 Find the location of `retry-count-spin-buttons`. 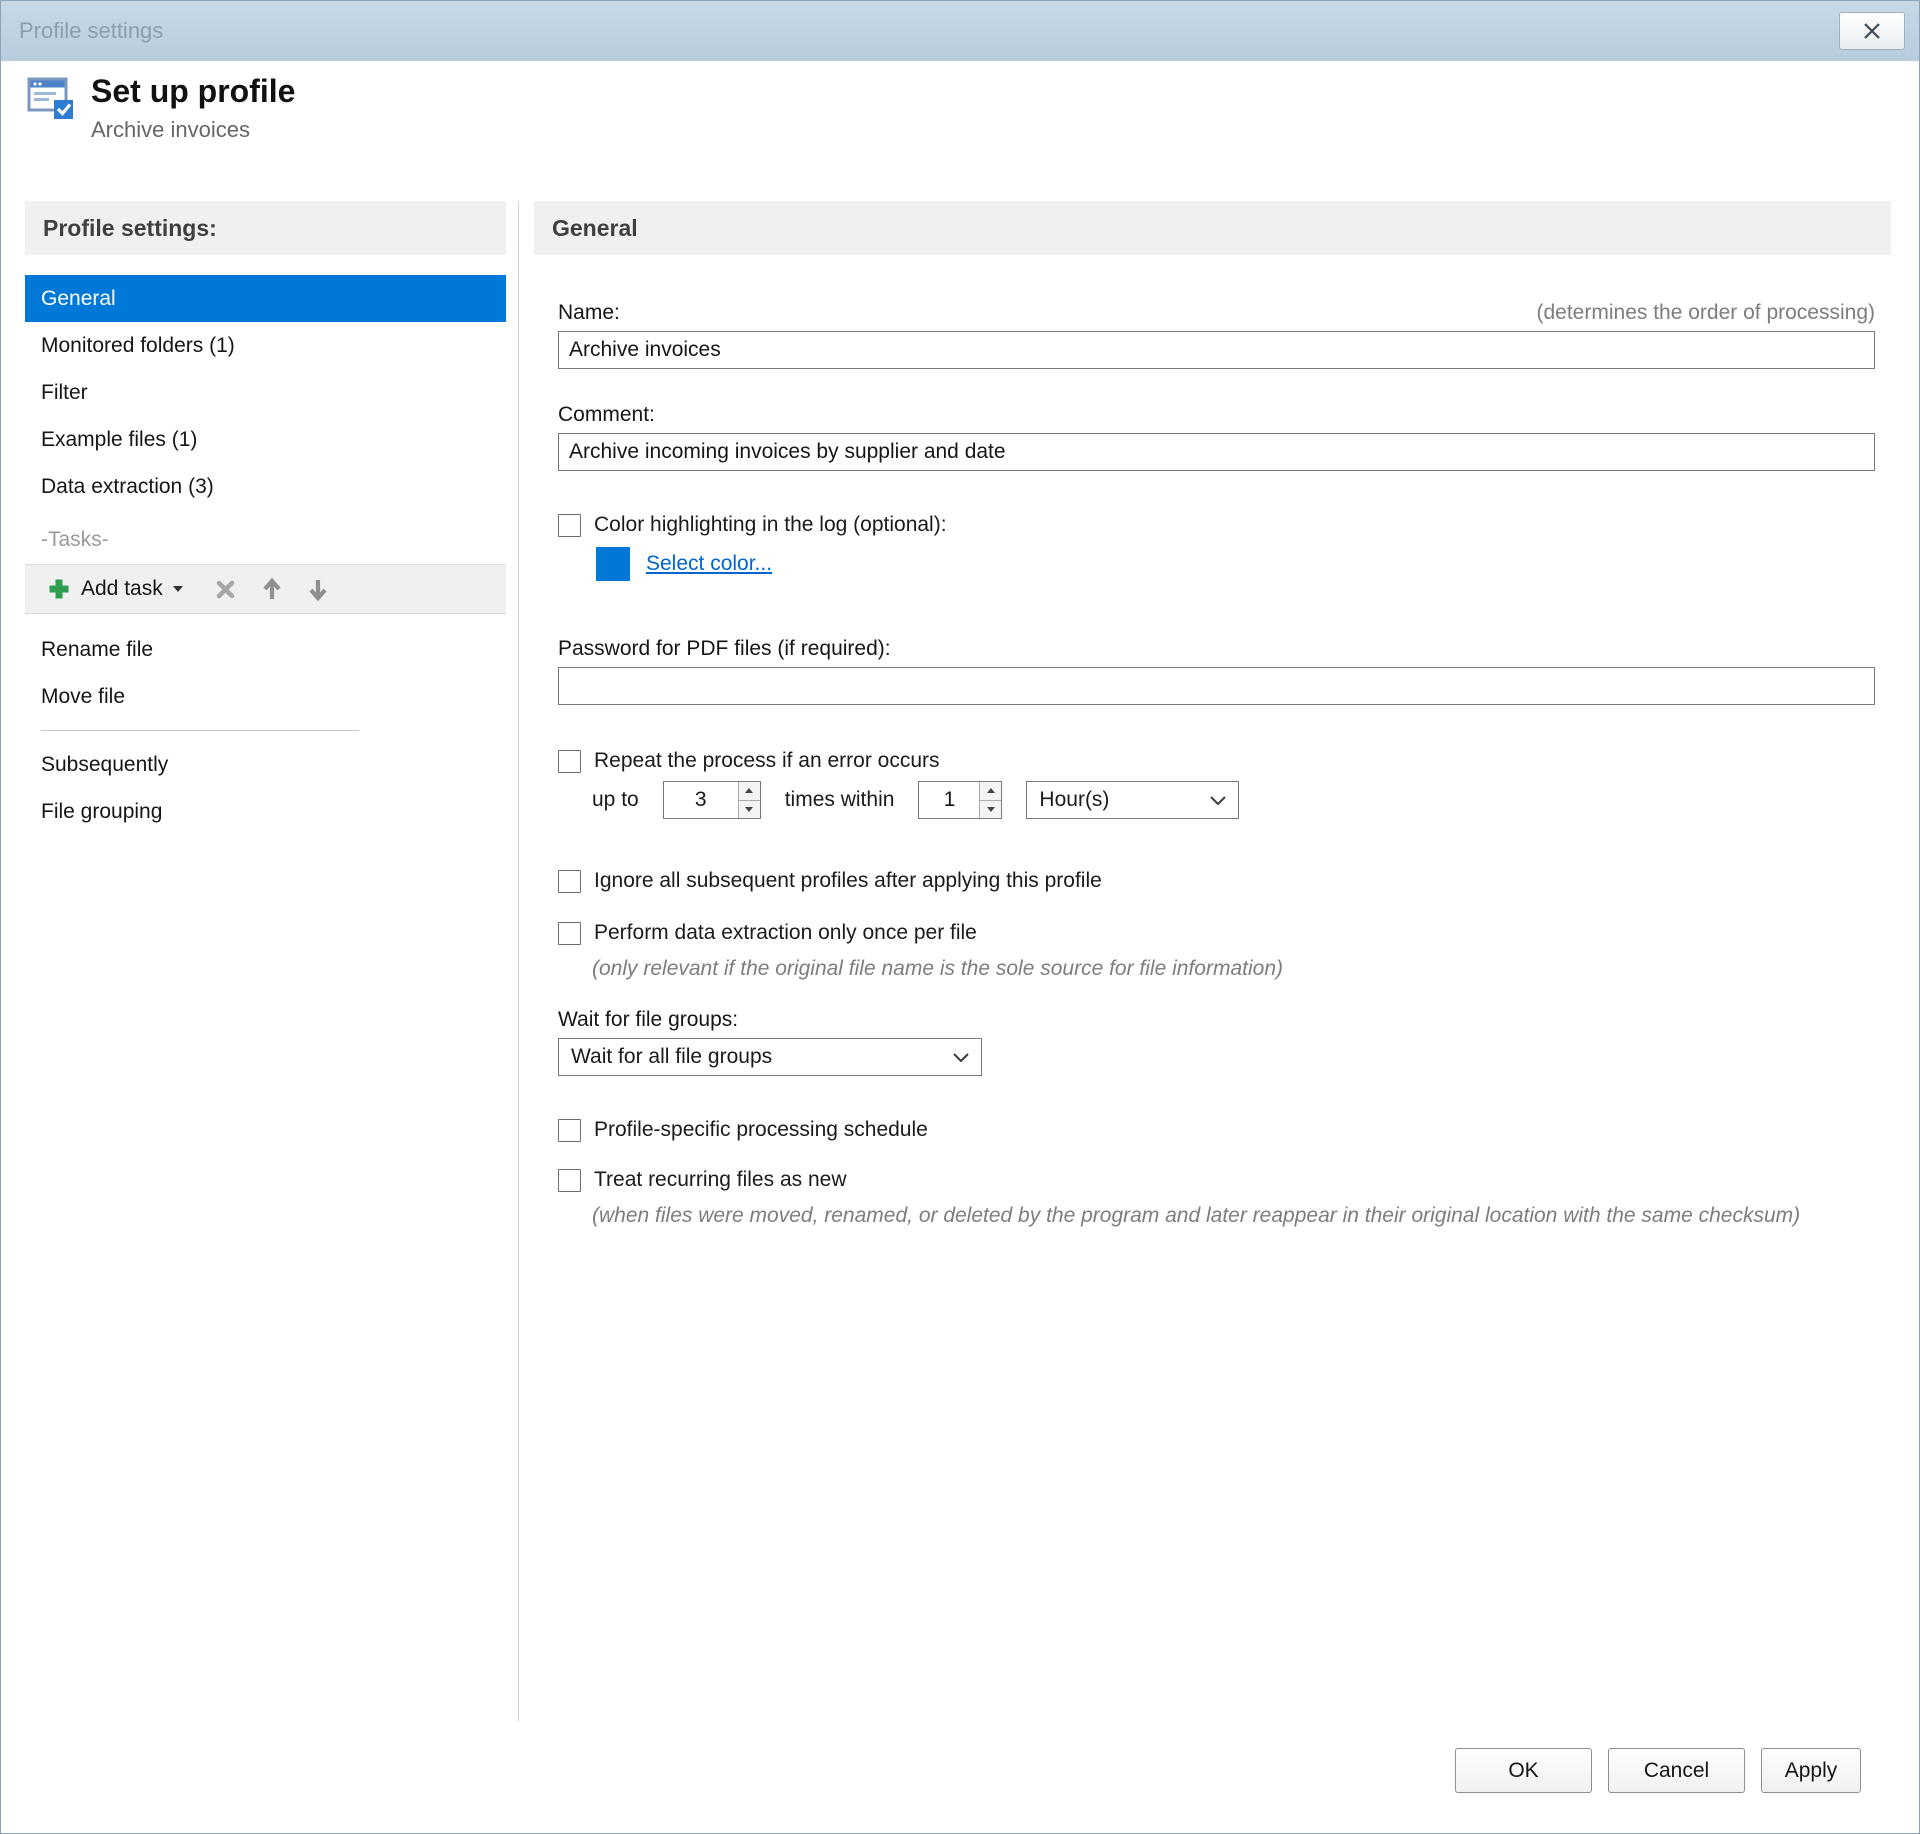

retry-count-spin-buttons is located at coordinates (748, 800).